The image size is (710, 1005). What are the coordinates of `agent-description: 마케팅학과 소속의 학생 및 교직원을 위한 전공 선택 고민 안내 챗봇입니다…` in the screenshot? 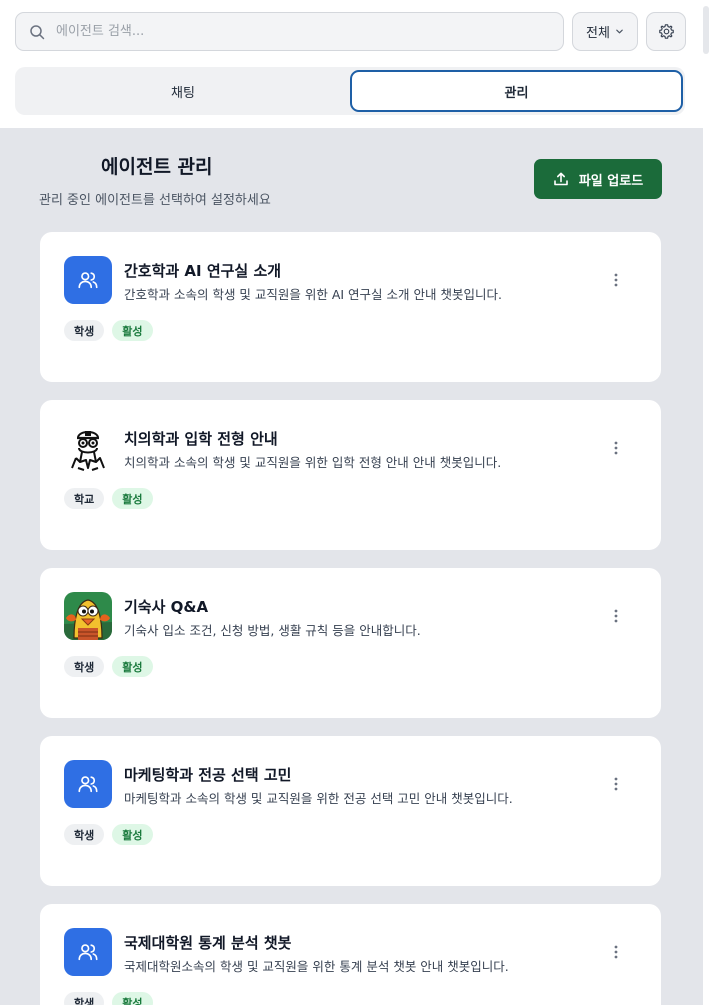 It's located at (318, 798).